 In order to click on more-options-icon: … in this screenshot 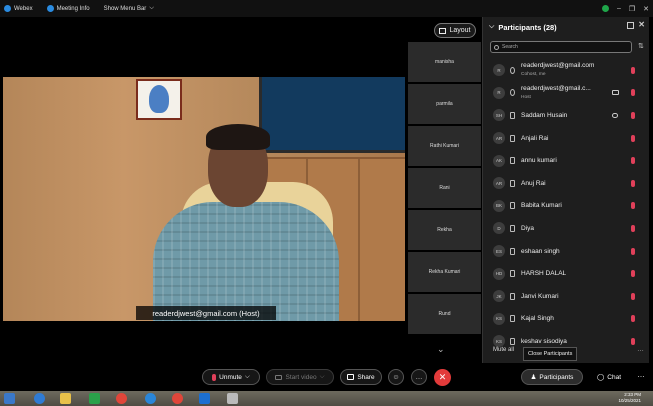, I will do `click(640, 349)`.